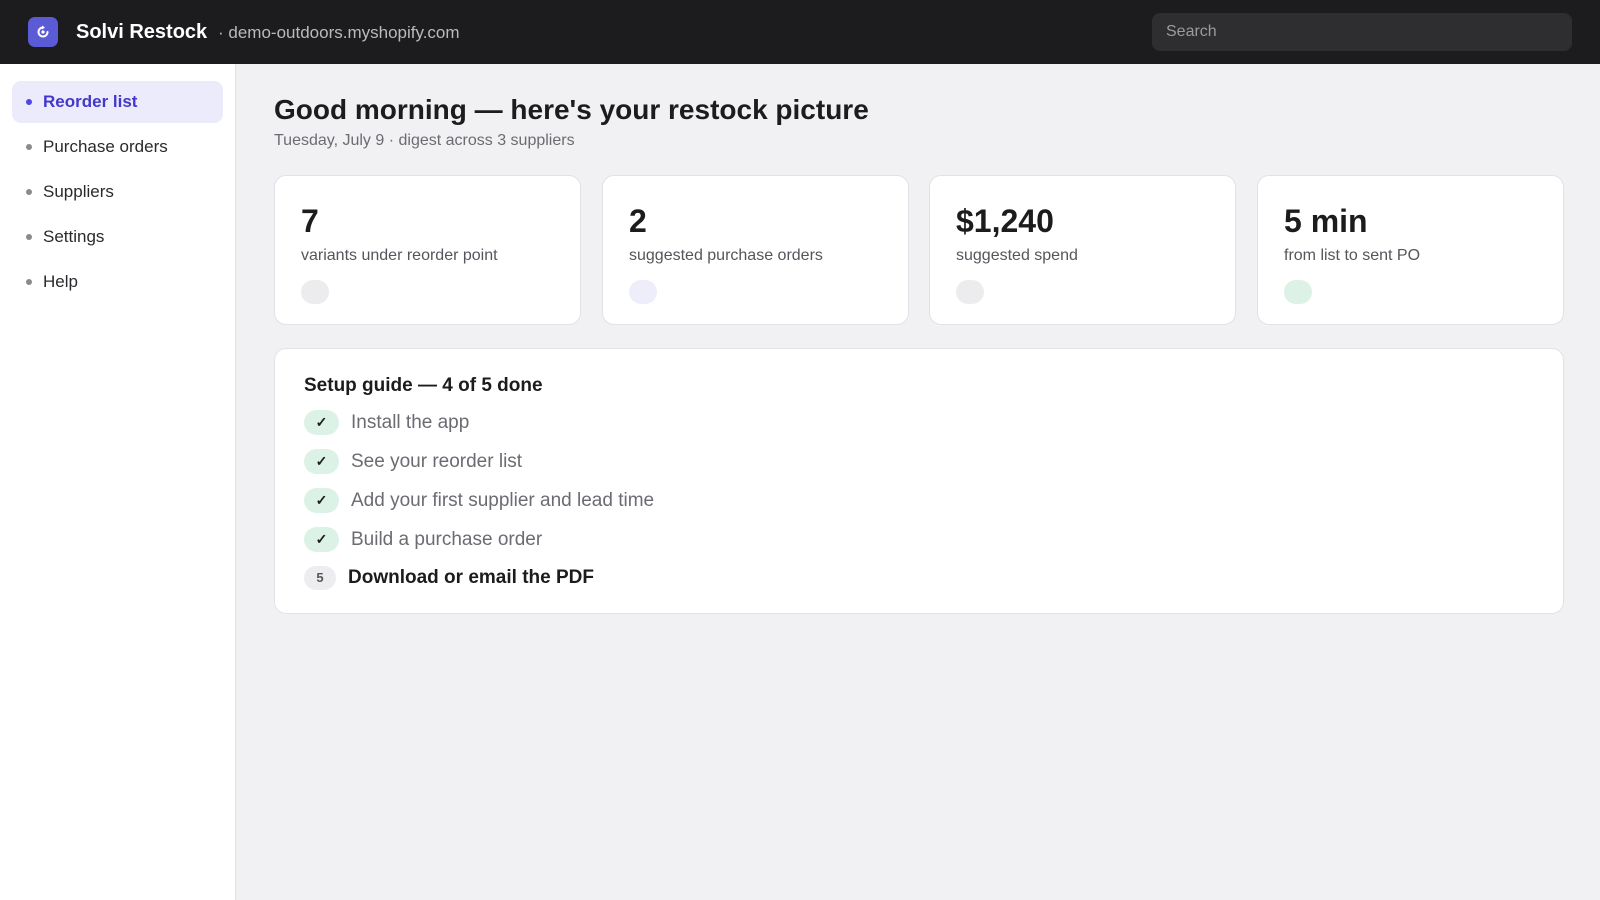 This screenshot has height=900, width=1600. Describe the element at coordinates (1017, 255) in the screenshot. I see `stat-label: suggested spend` at that location.